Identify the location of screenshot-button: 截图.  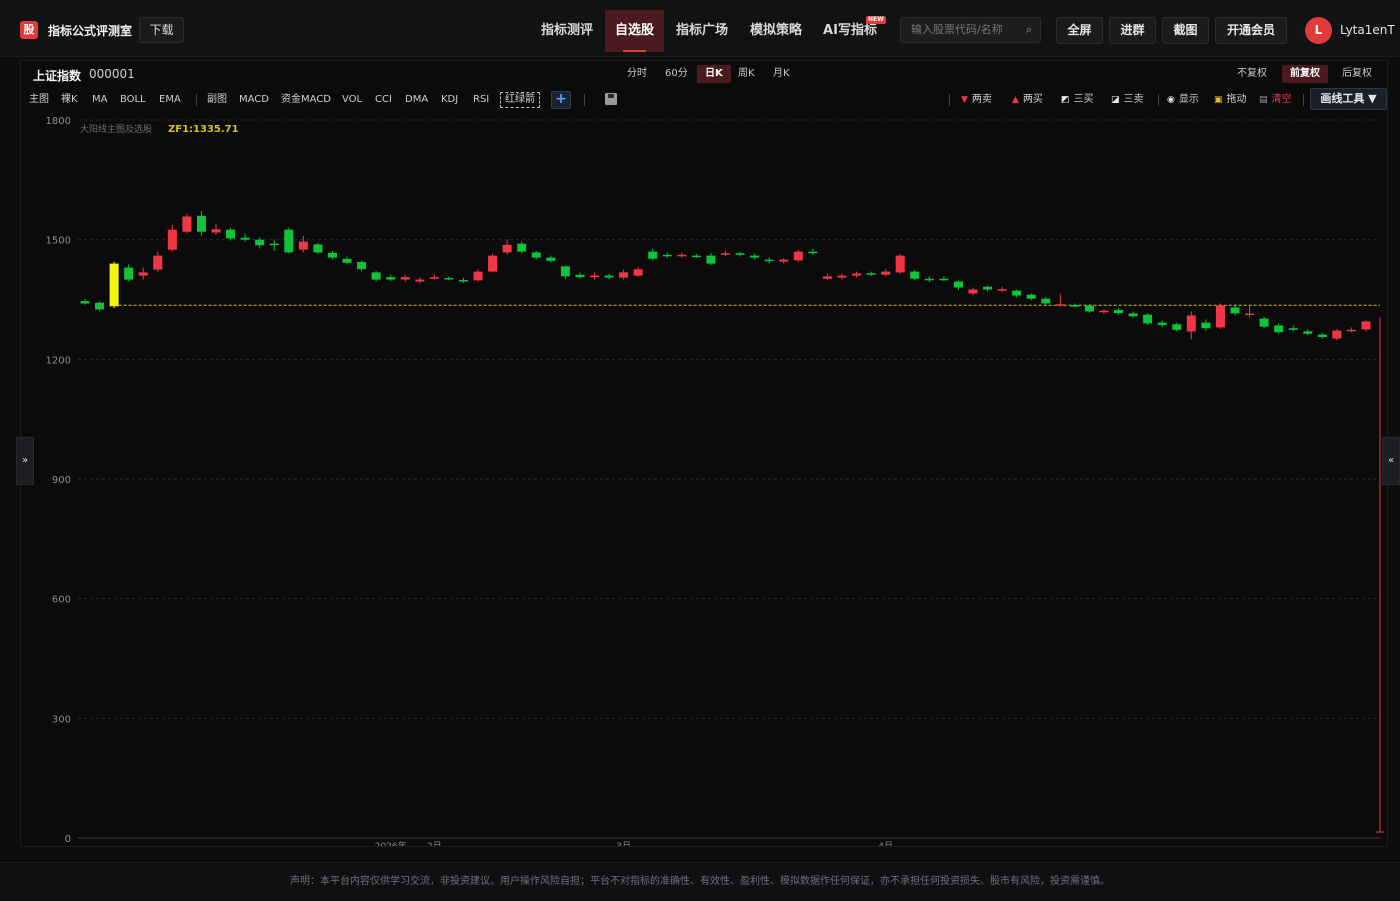
(1185, 30).